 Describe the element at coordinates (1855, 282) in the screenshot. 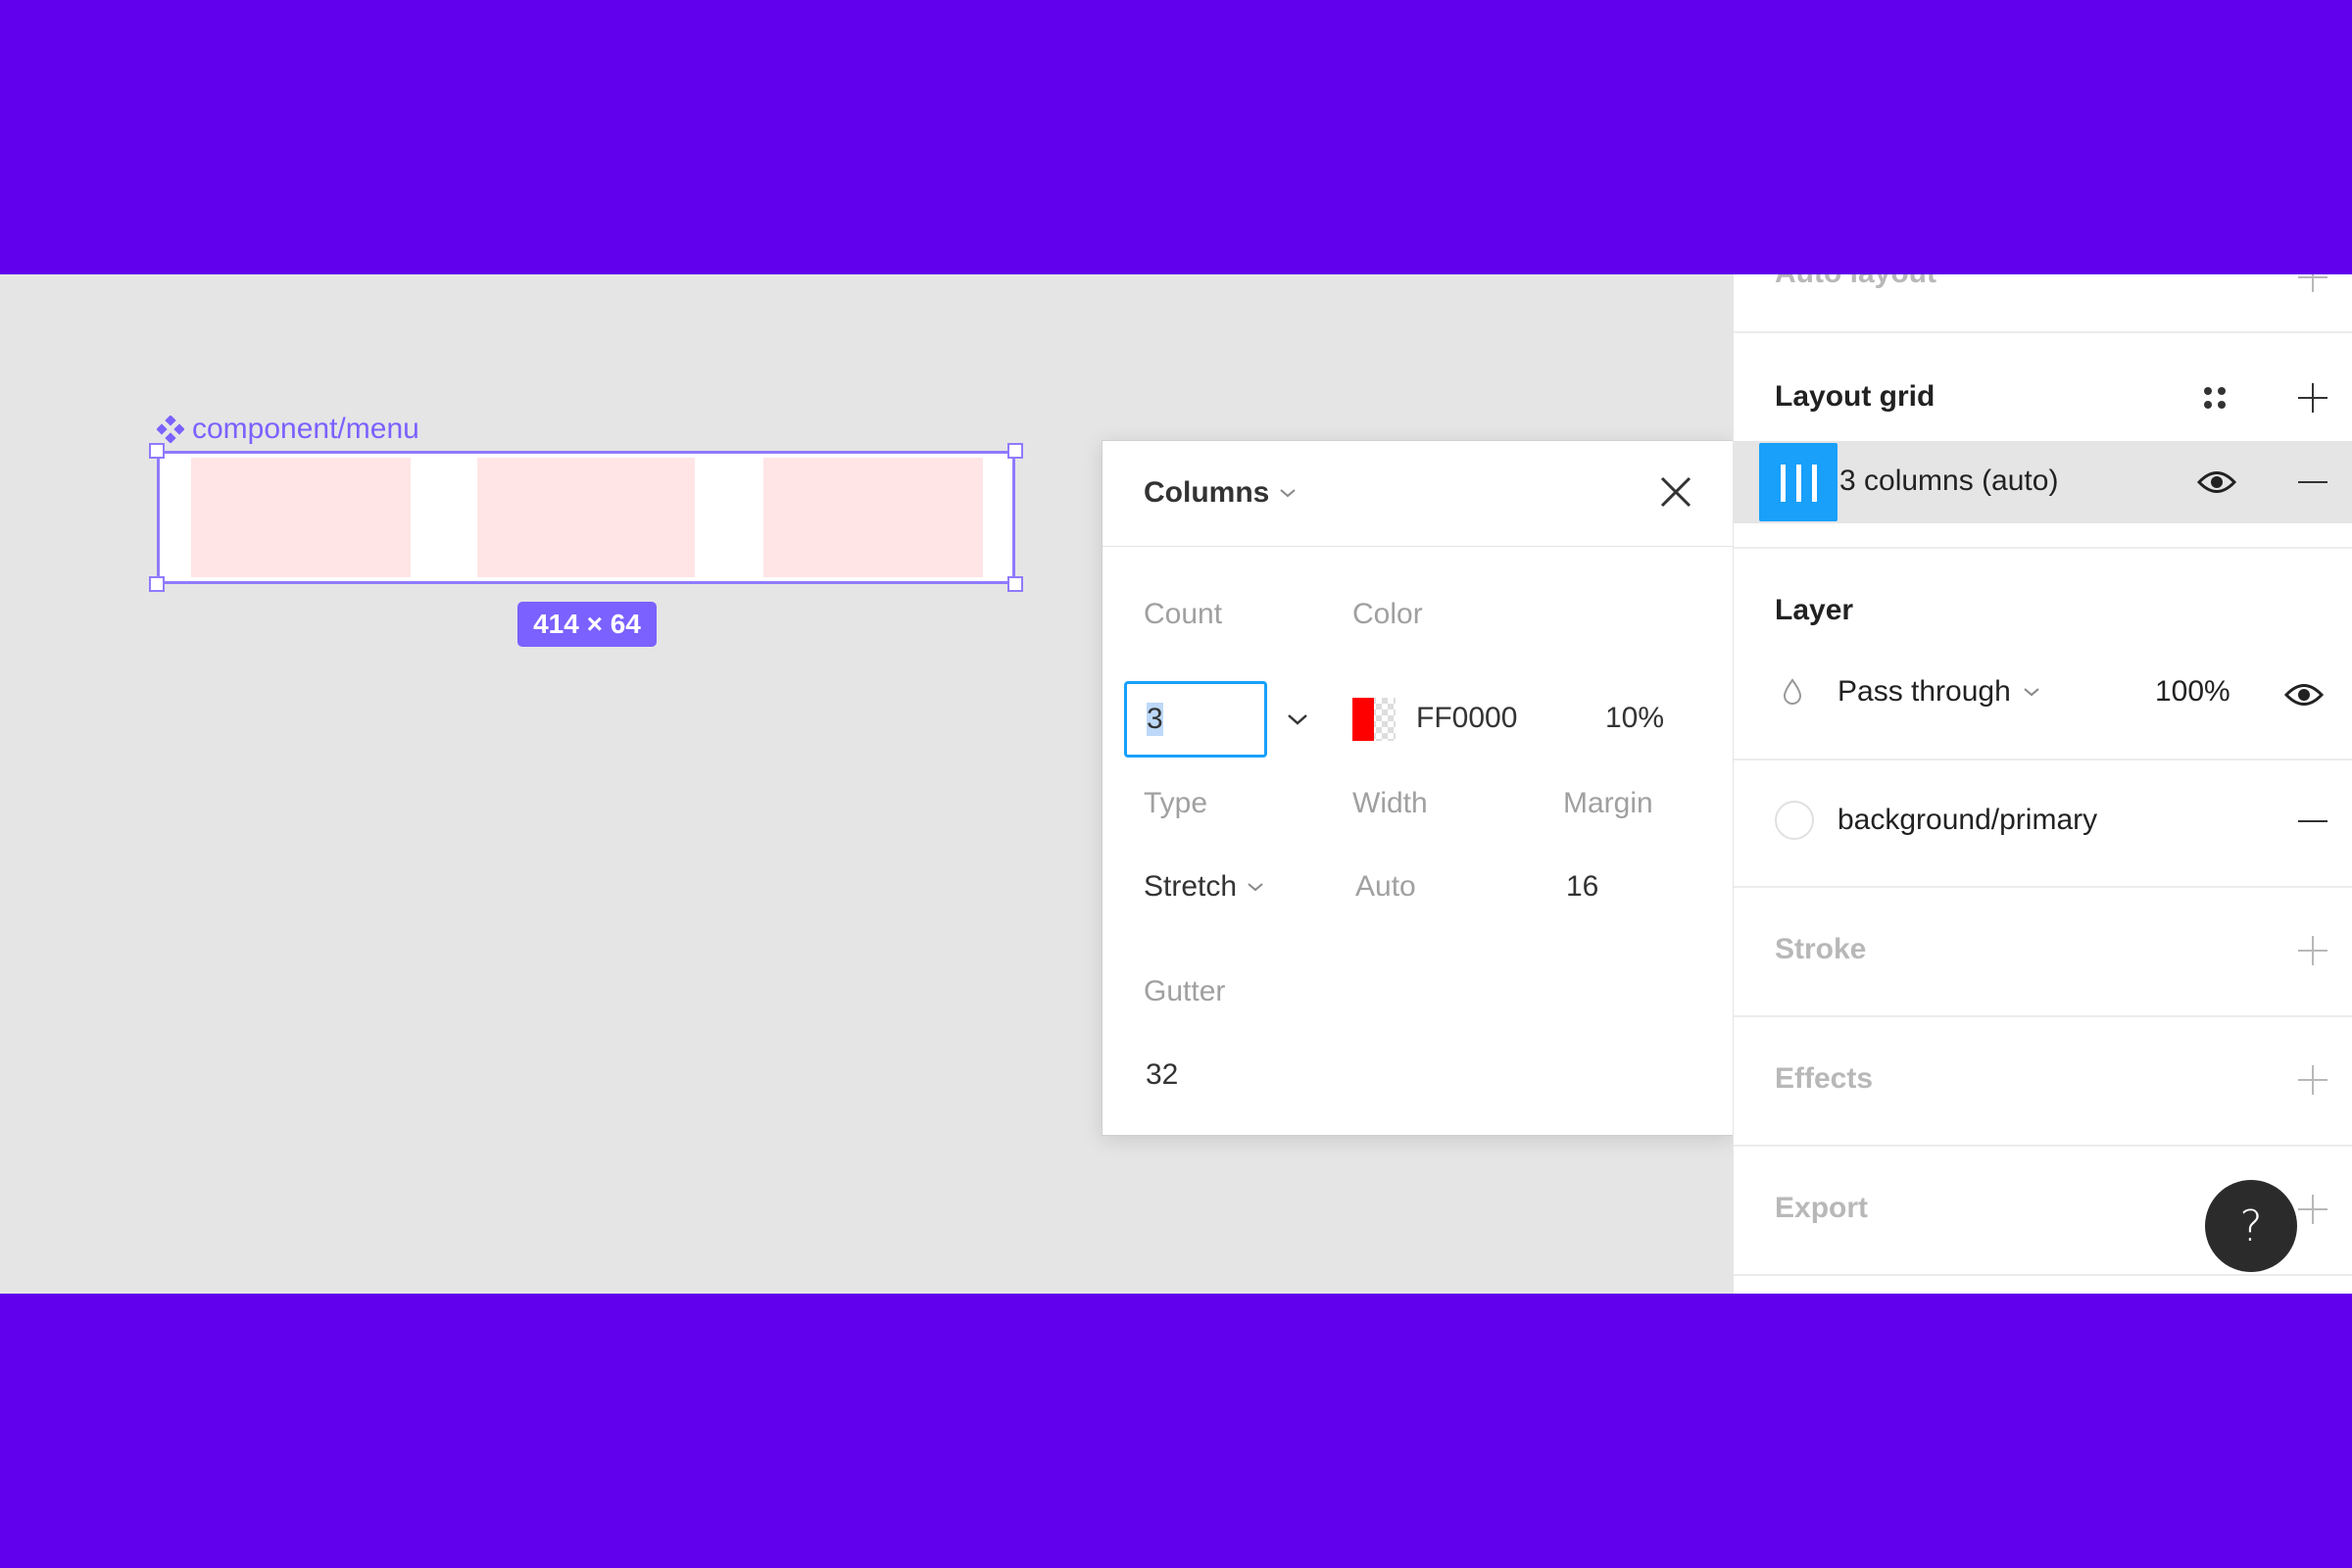

I see `auto-layout-title: Auto layout` at that location.